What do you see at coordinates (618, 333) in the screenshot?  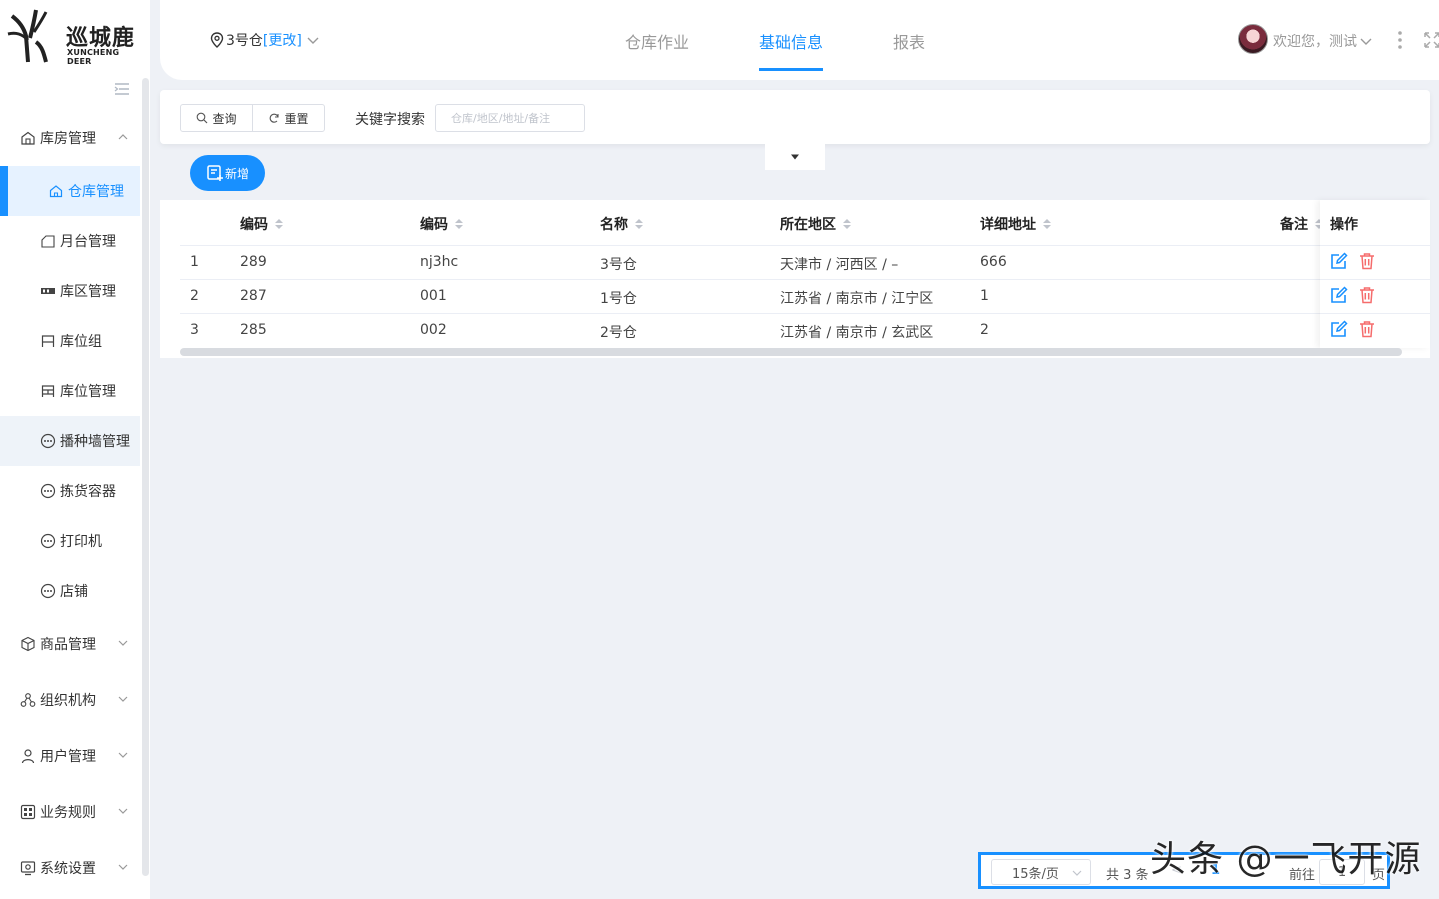 I see `cell-name: 2号仓` at bounding box center [618, 333].